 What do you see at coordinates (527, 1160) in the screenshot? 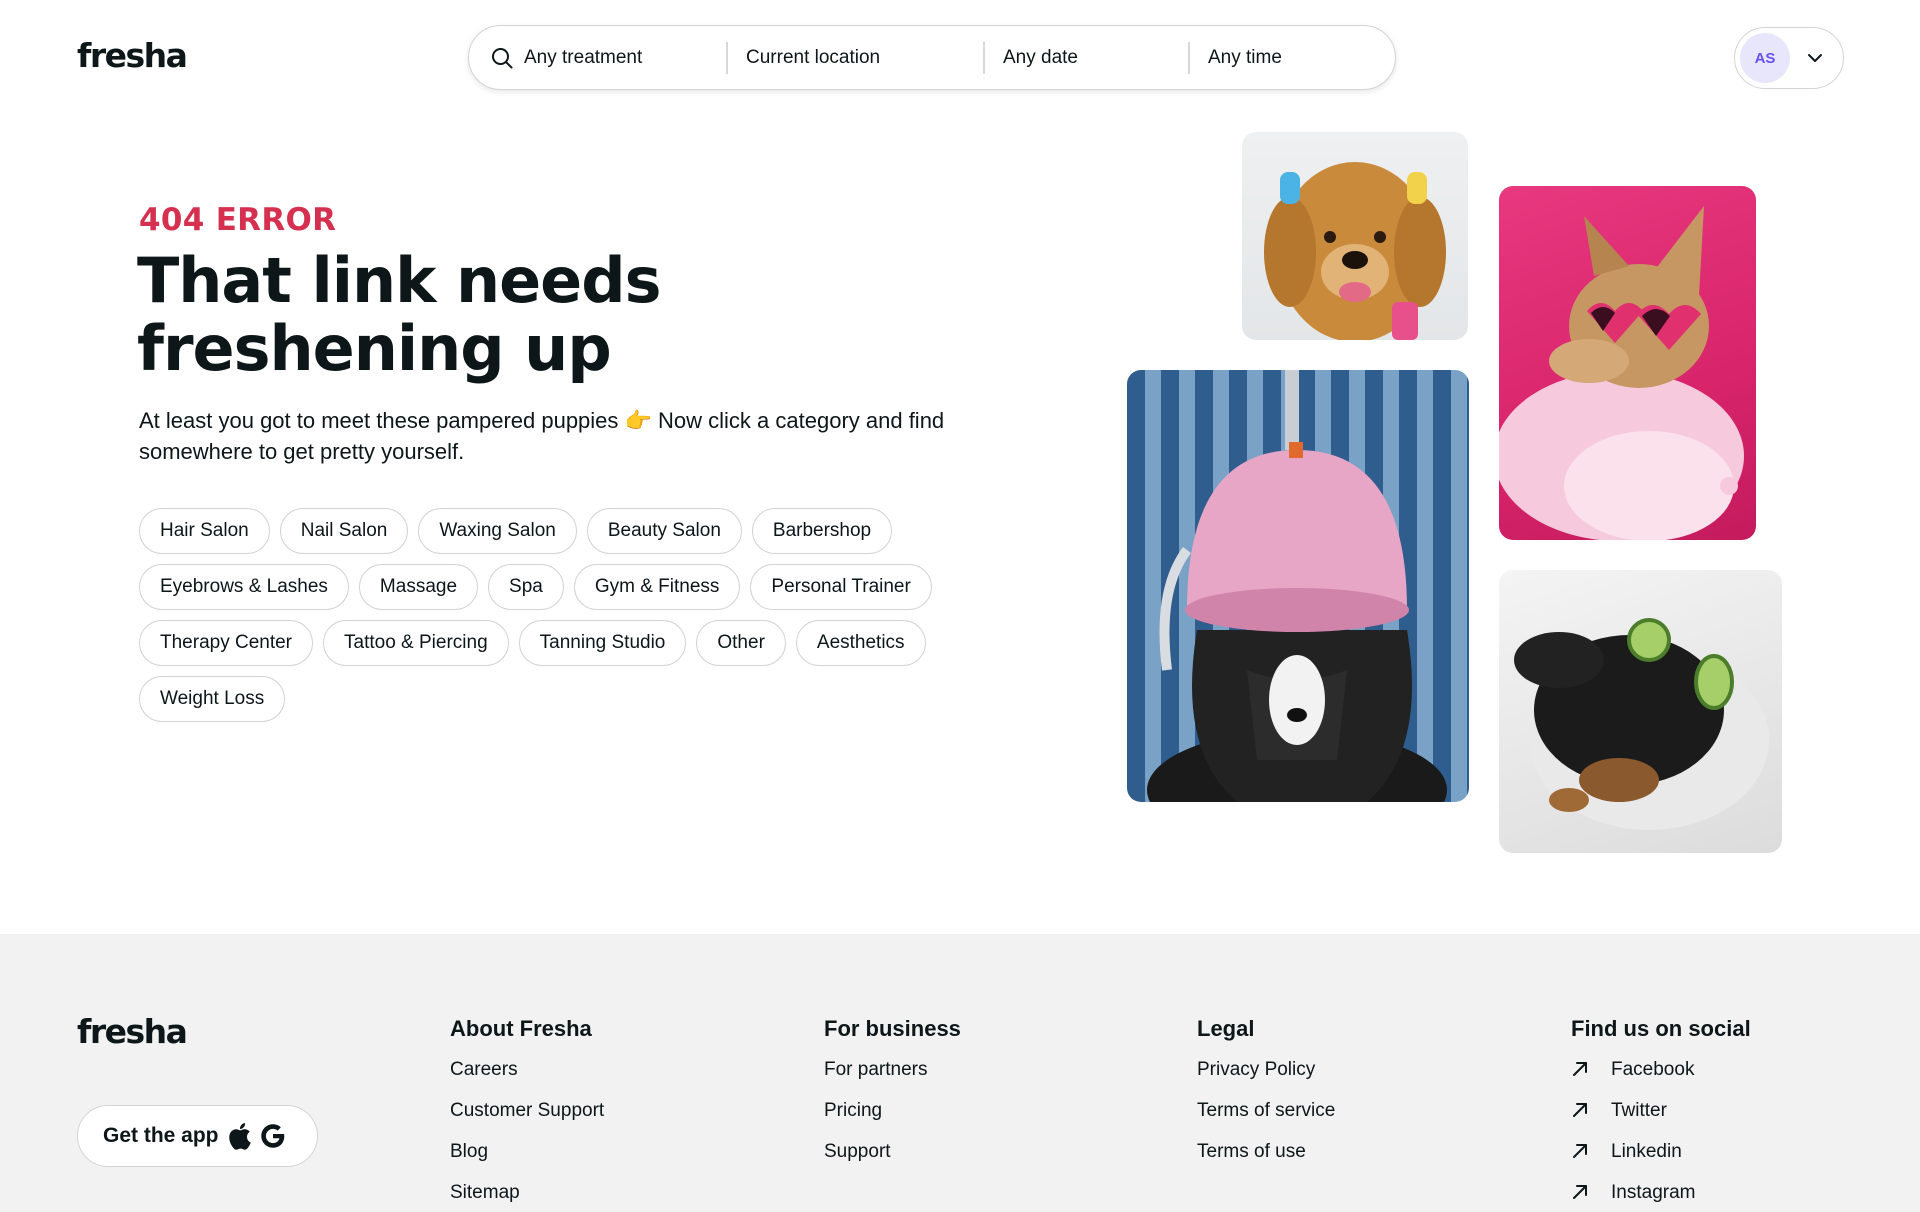
I see `footer-link-blog: Blog` at bounding box center [527, 1160].